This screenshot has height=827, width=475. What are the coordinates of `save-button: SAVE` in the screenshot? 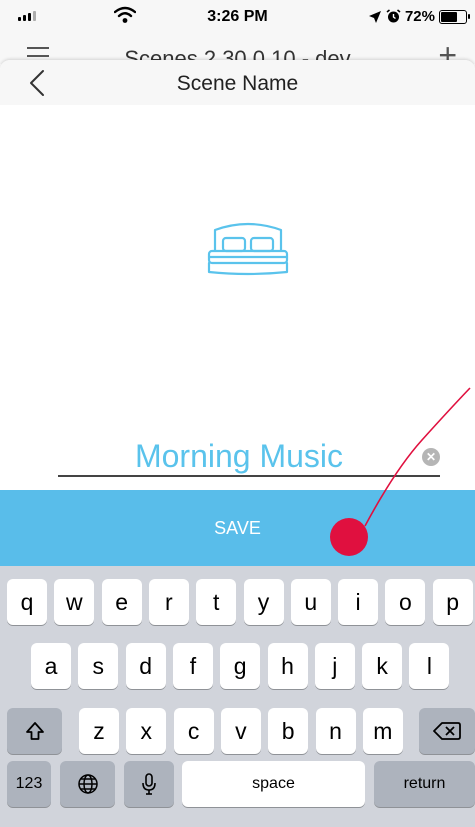 It's located at (237, 528).